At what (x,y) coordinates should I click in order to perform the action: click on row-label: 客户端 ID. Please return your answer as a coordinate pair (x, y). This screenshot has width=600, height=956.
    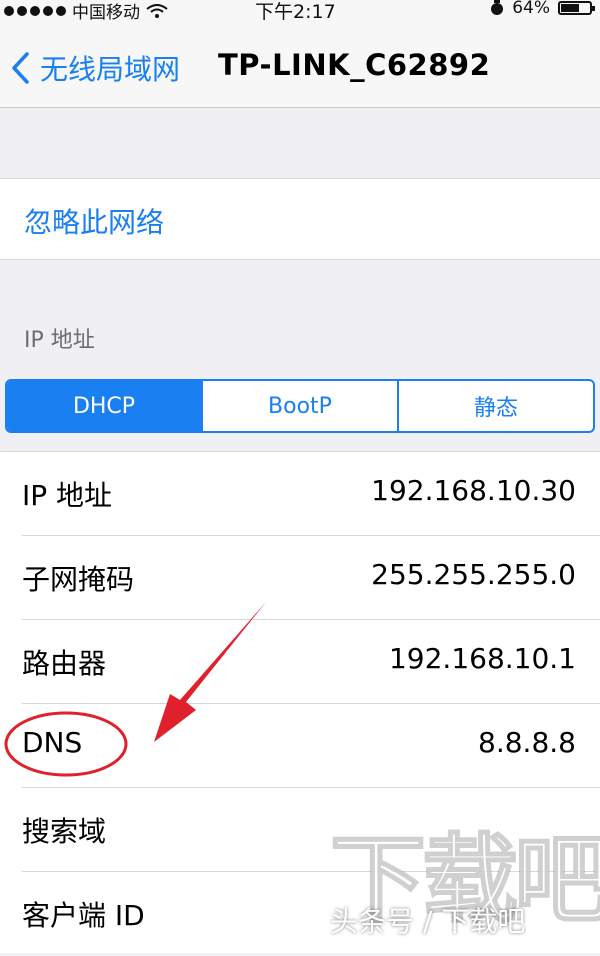
    Looking at the image, I should click on (83, 915).